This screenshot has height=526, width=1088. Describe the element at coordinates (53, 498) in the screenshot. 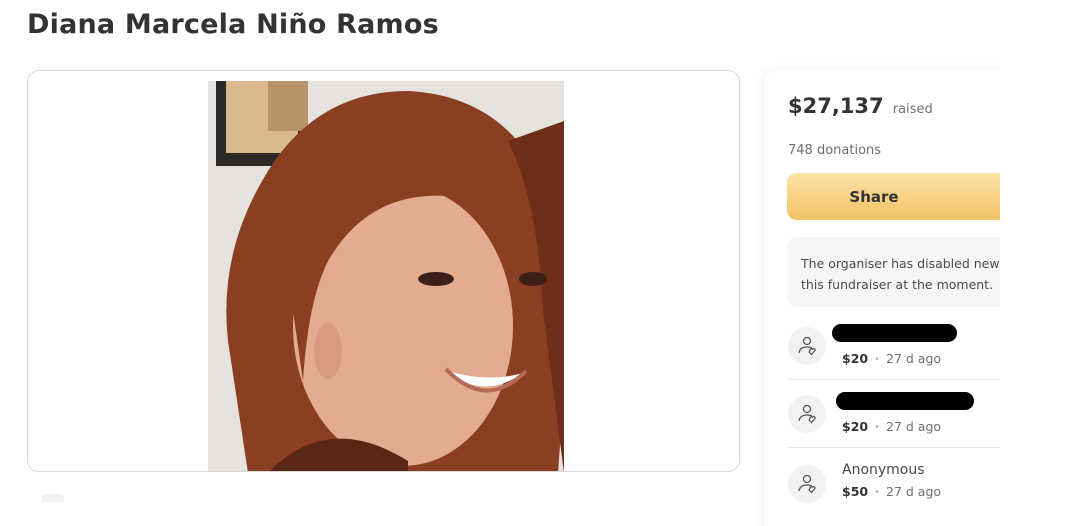

I see `secondary-indicator` at that location.